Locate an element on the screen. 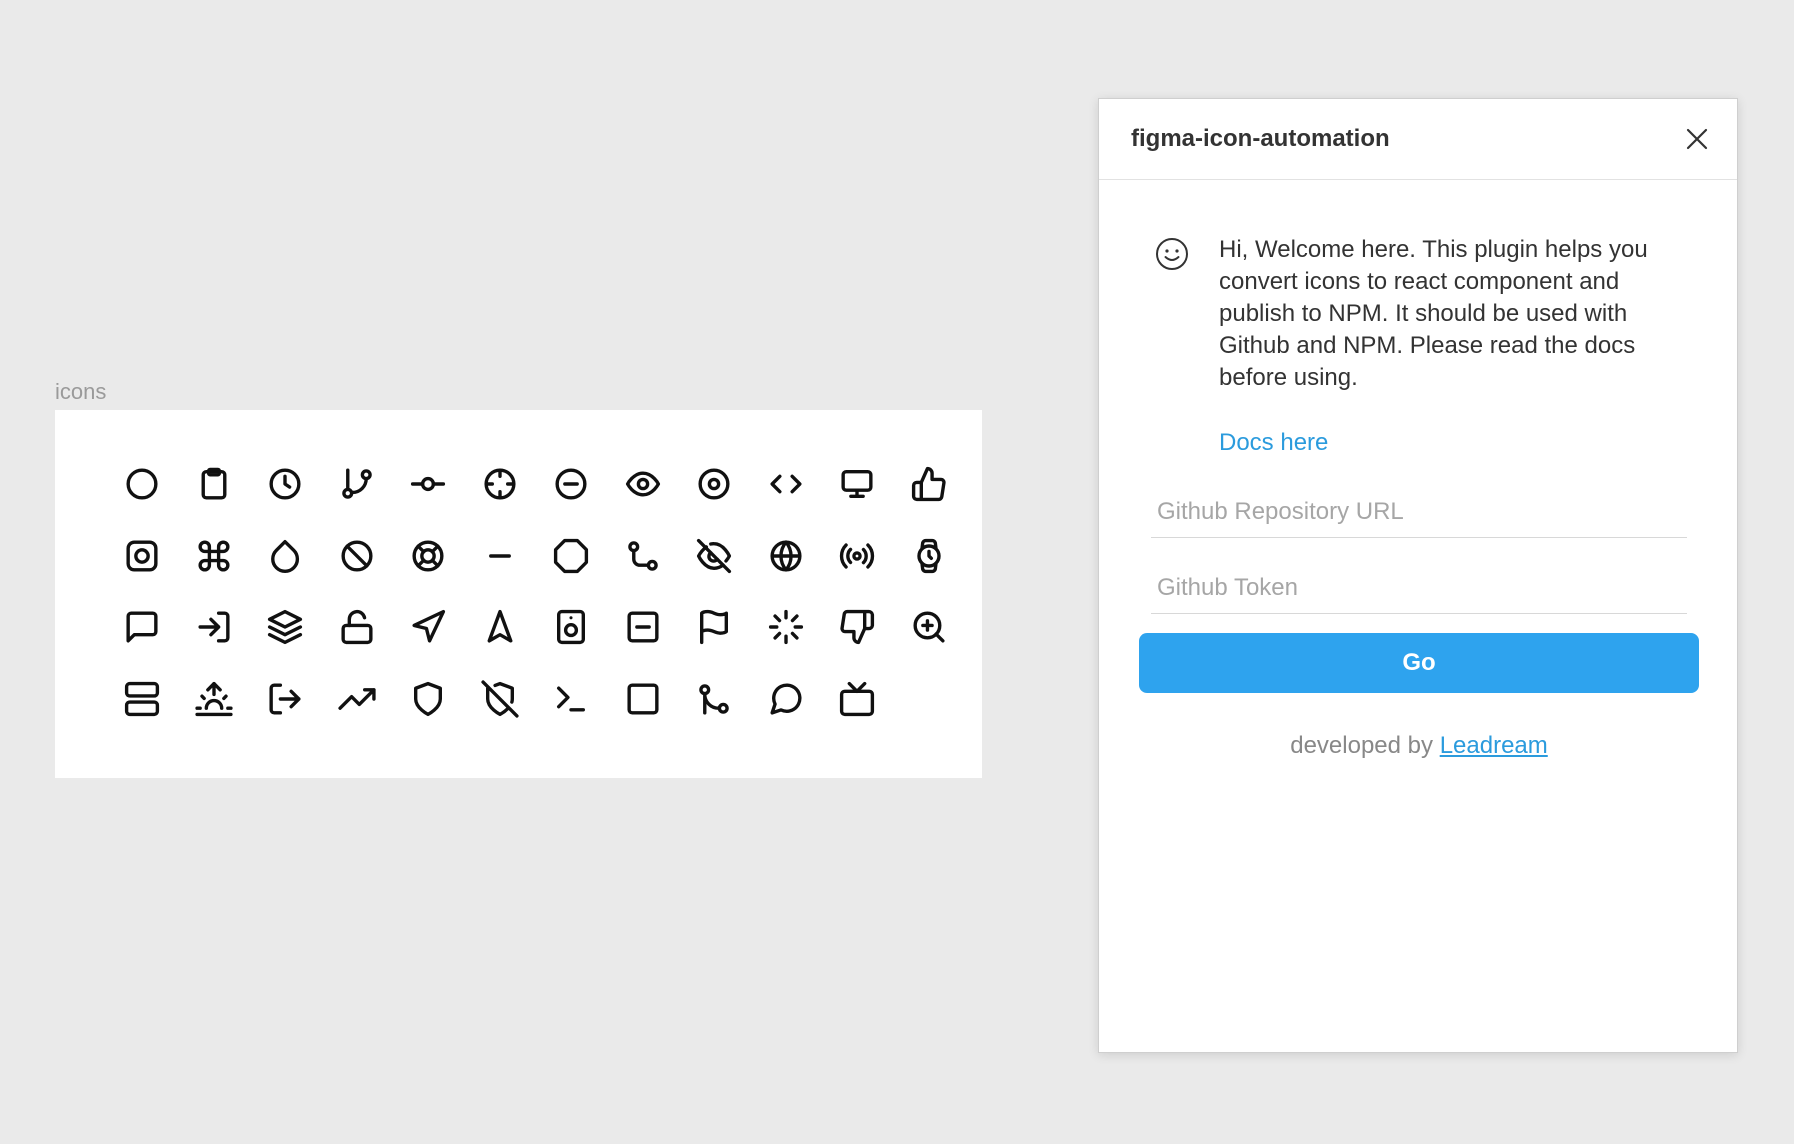  minus-circle-icon is located at coordinates (571, 484).